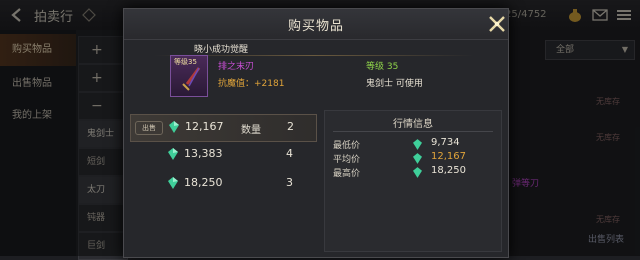  I want to click on close-icon, so click(497, 24).